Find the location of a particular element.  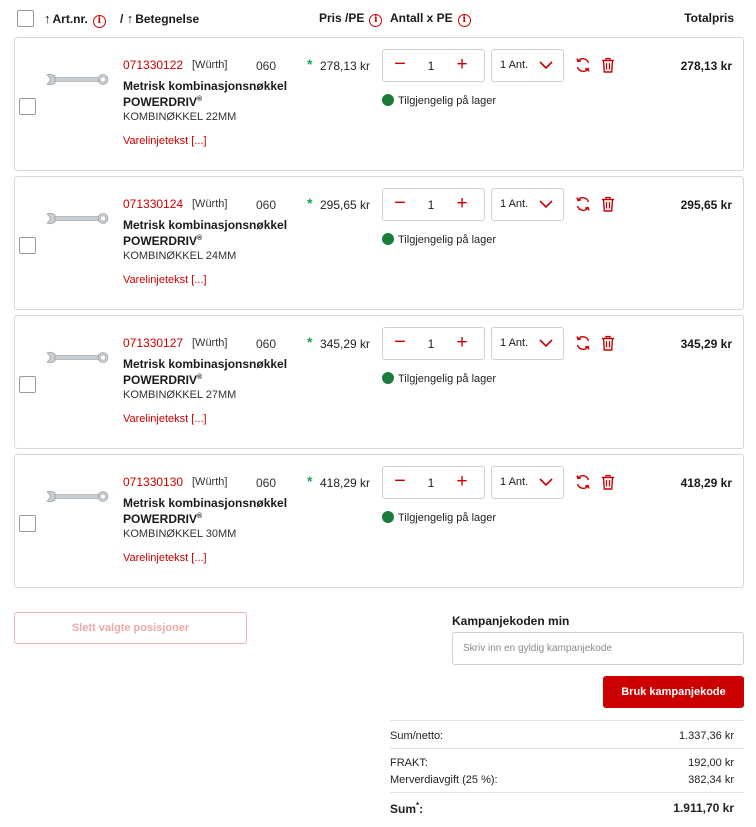

apply-campaign-button: Bruk kampanjekode is located at coordinates (673, 692).